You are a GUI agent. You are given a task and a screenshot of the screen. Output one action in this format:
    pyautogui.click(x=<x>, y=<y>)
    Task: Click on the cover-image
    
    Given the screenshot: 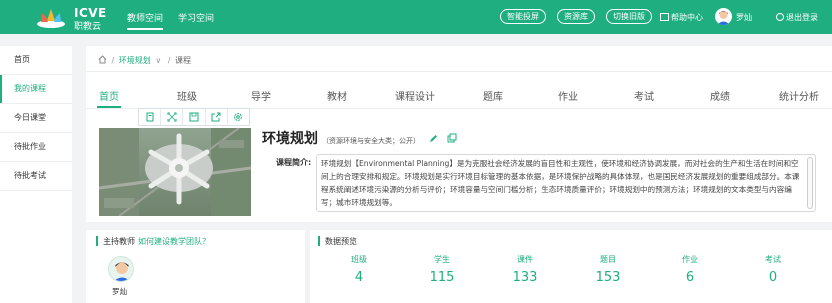 What is the action you would take?
    pyautogui.click(x=175, y=172)
    